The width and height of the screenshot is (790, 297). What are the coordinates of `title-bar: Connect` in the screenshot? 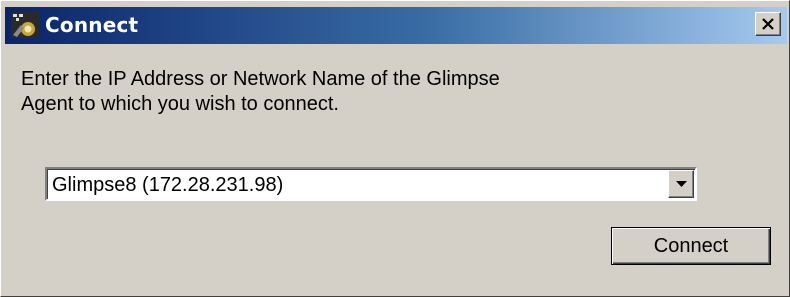 It's located at (396, 25).